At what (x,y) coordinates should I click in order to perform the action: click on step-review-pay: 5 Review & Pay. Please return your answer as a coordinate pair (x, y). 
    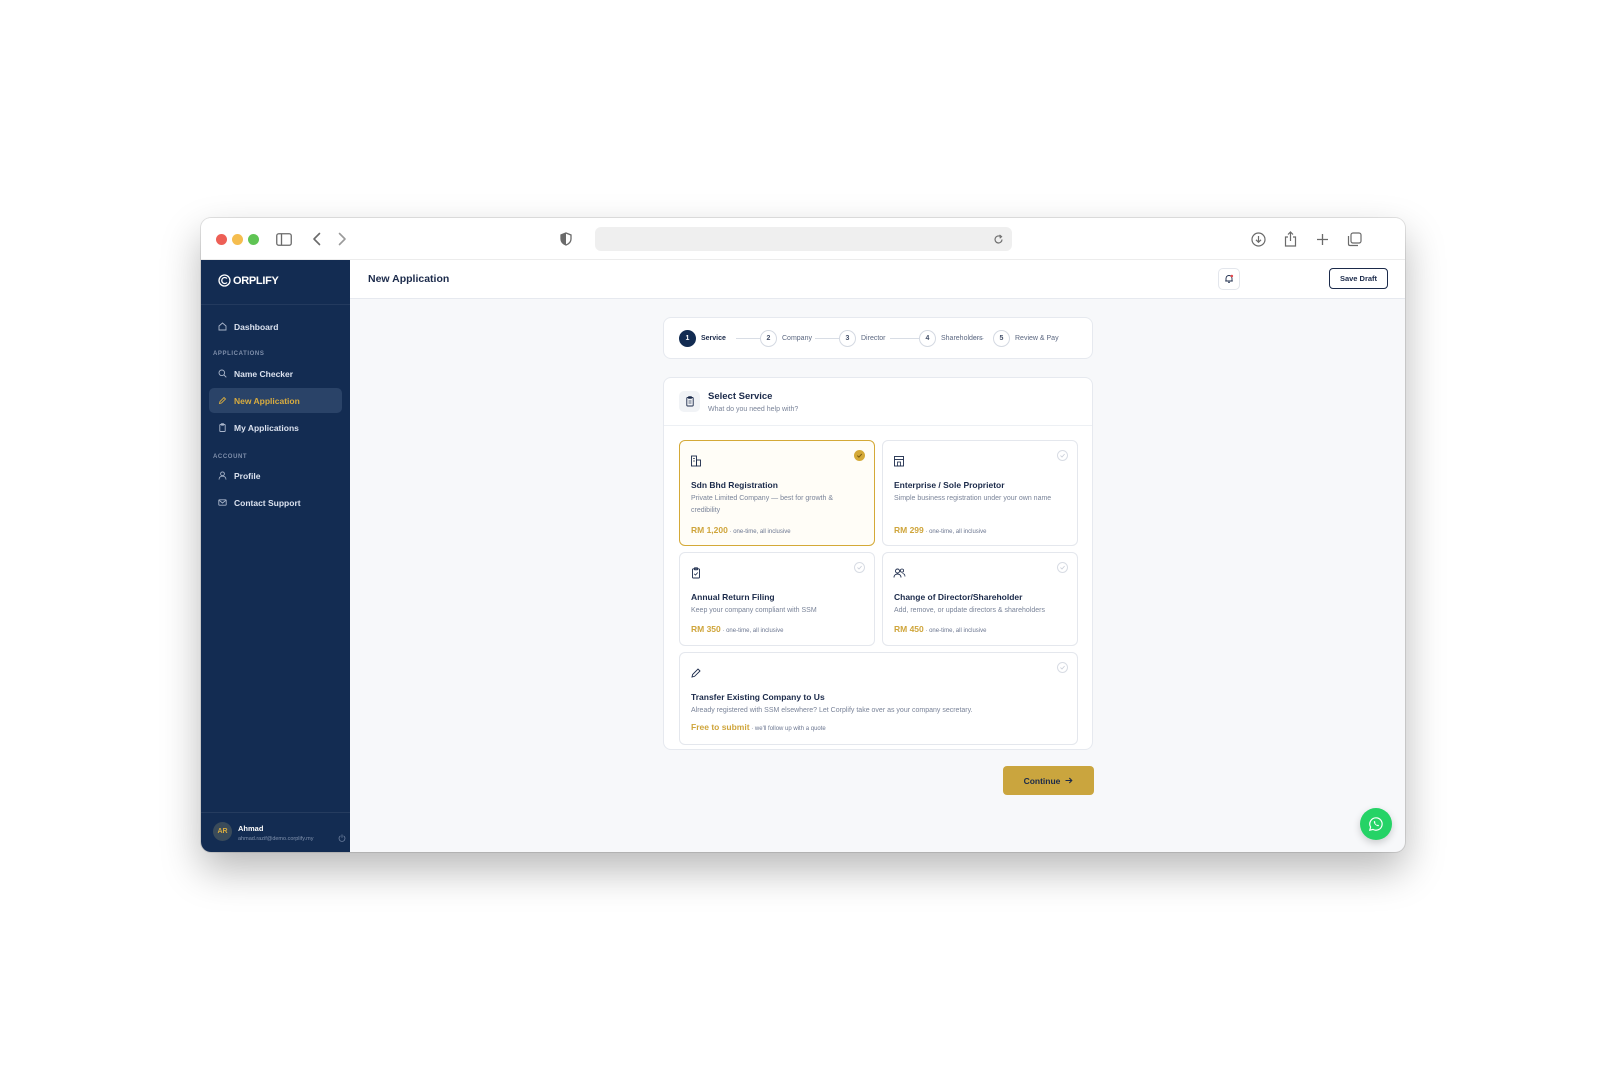
    Looking at the image, I should click on (1026, 338).